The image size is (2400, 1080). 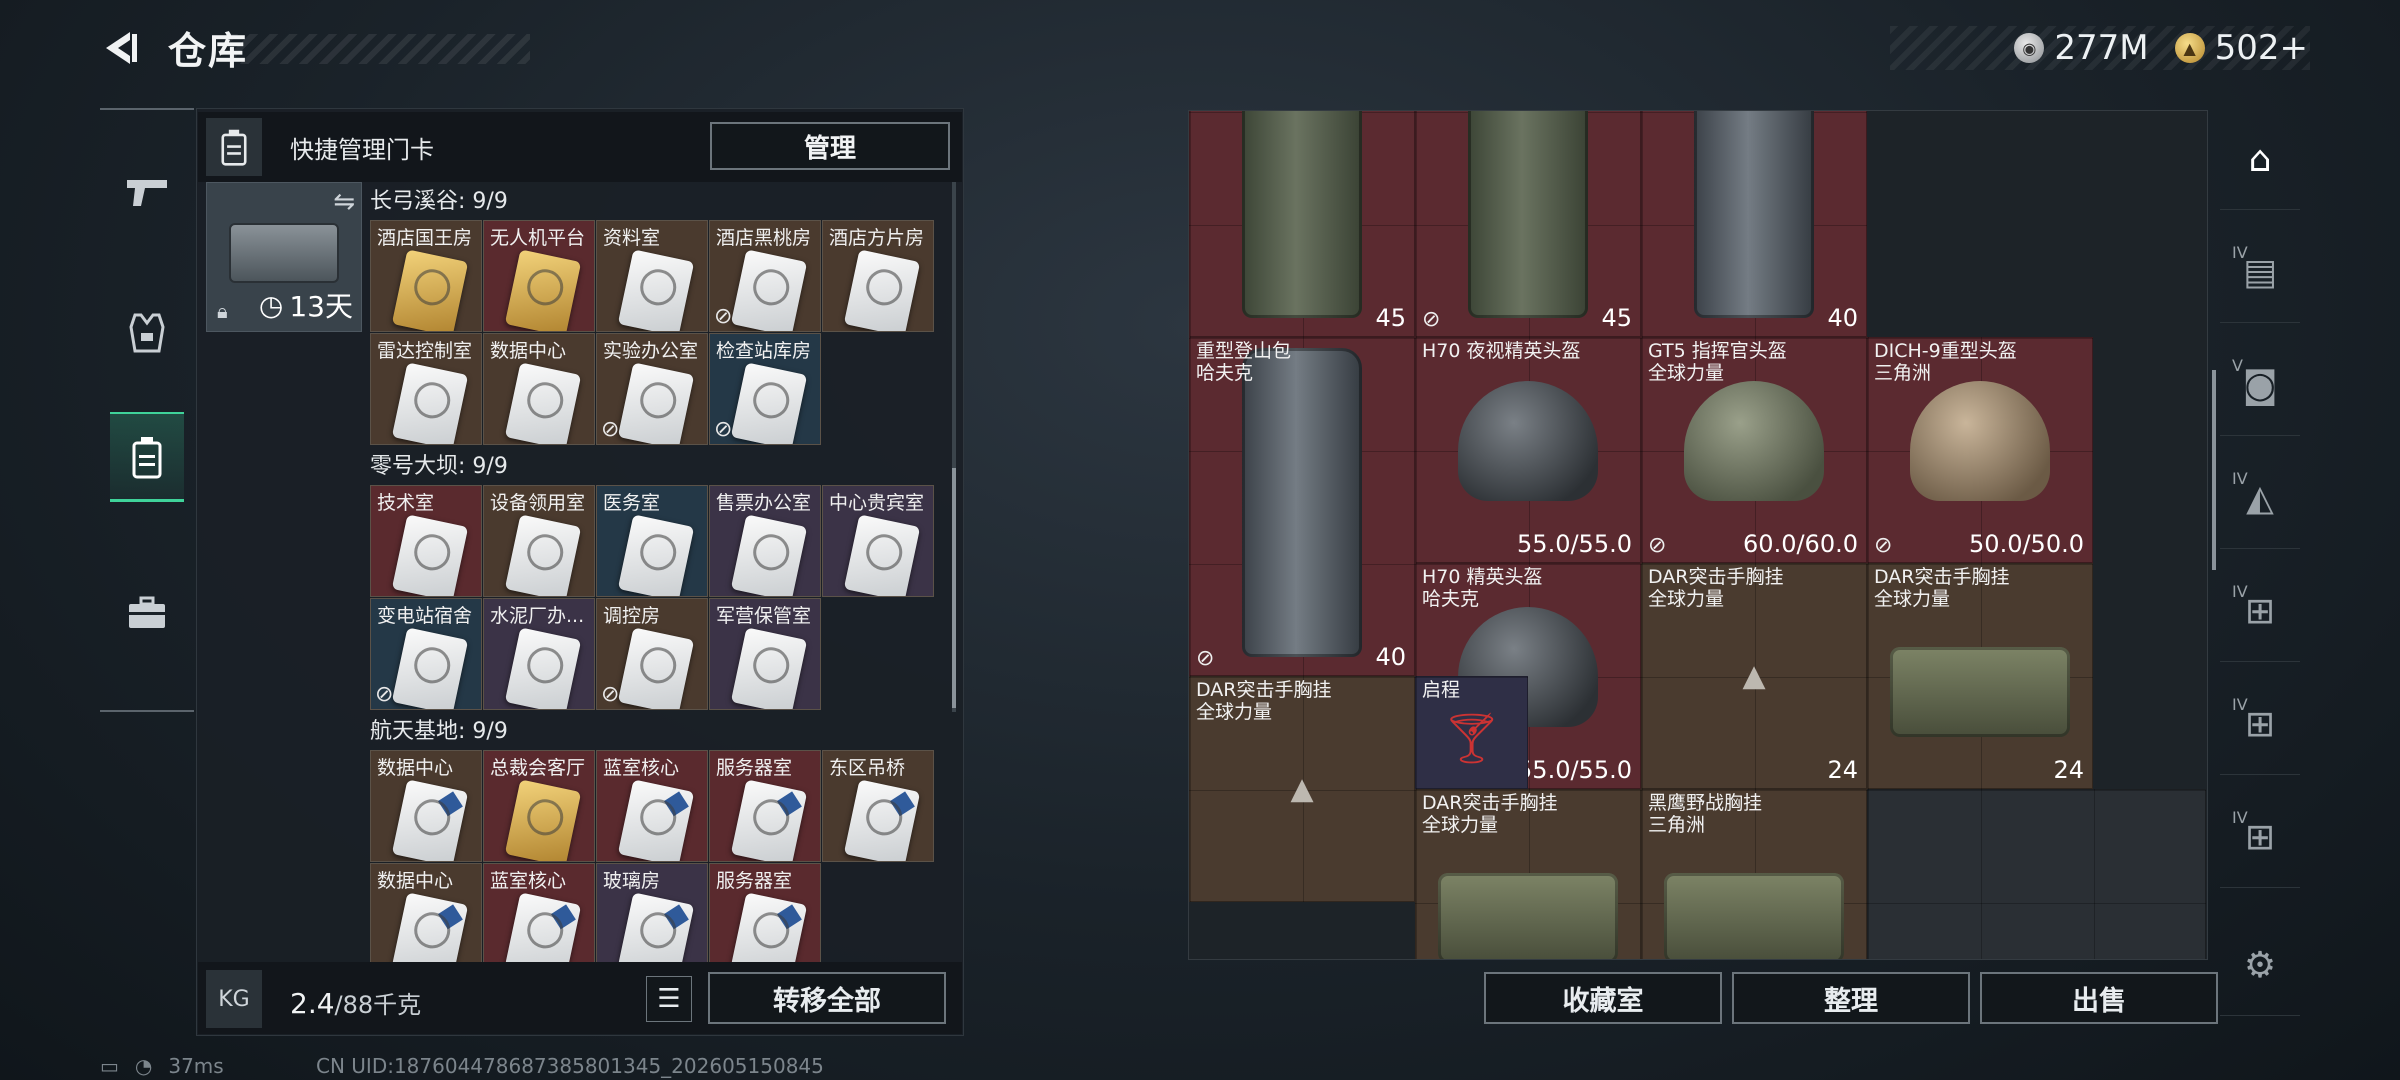 I want to click on sell-button: 出售, so click(x=2099, y=998).